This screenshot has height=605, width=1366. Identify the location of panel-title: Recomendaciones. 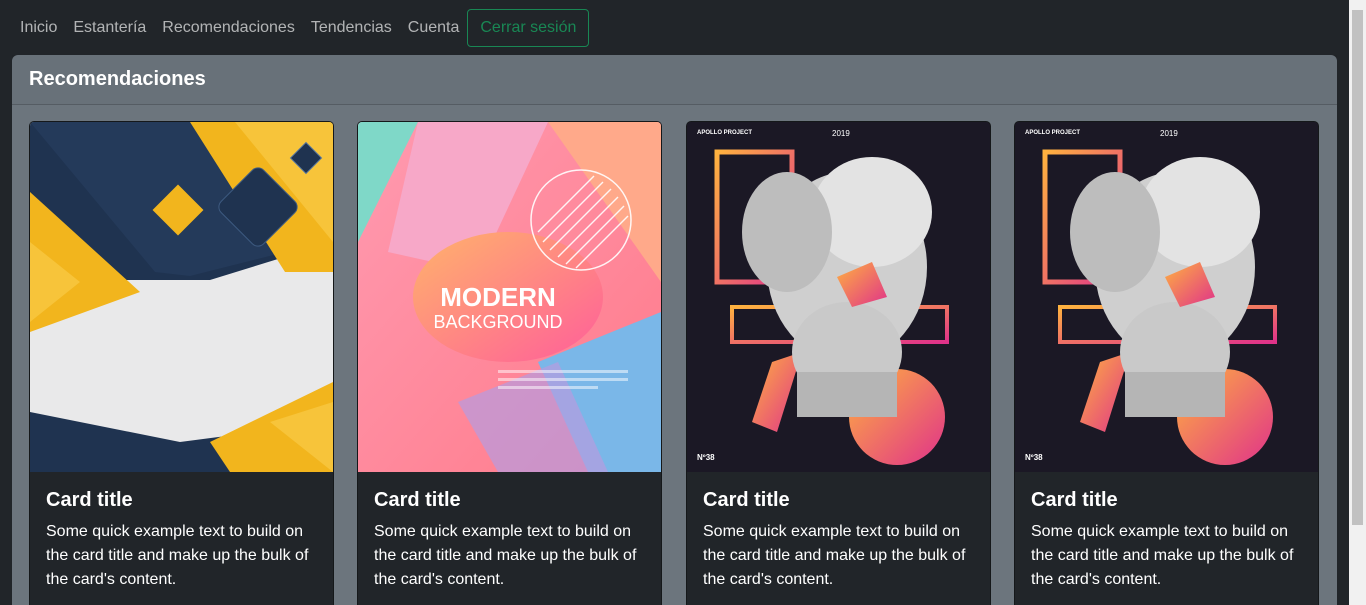
(117, 79).